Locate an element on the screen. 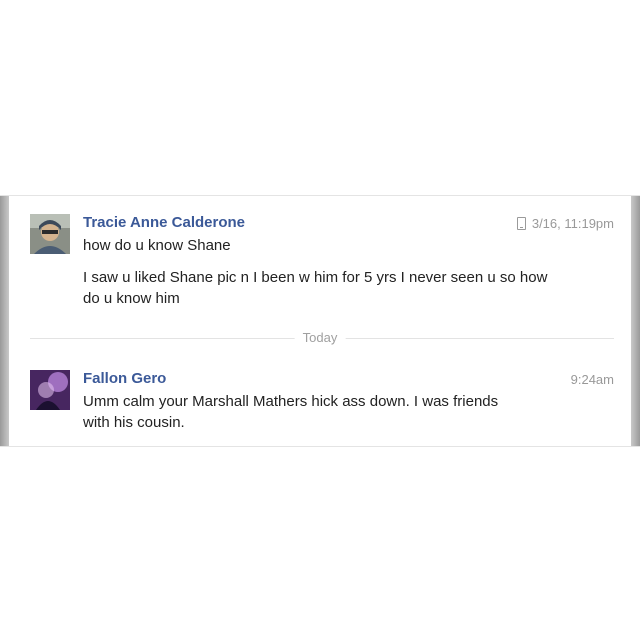 This screenshot has height=640, width=640. timestamp-text: 9:24am is located at coordinates (592, 379).